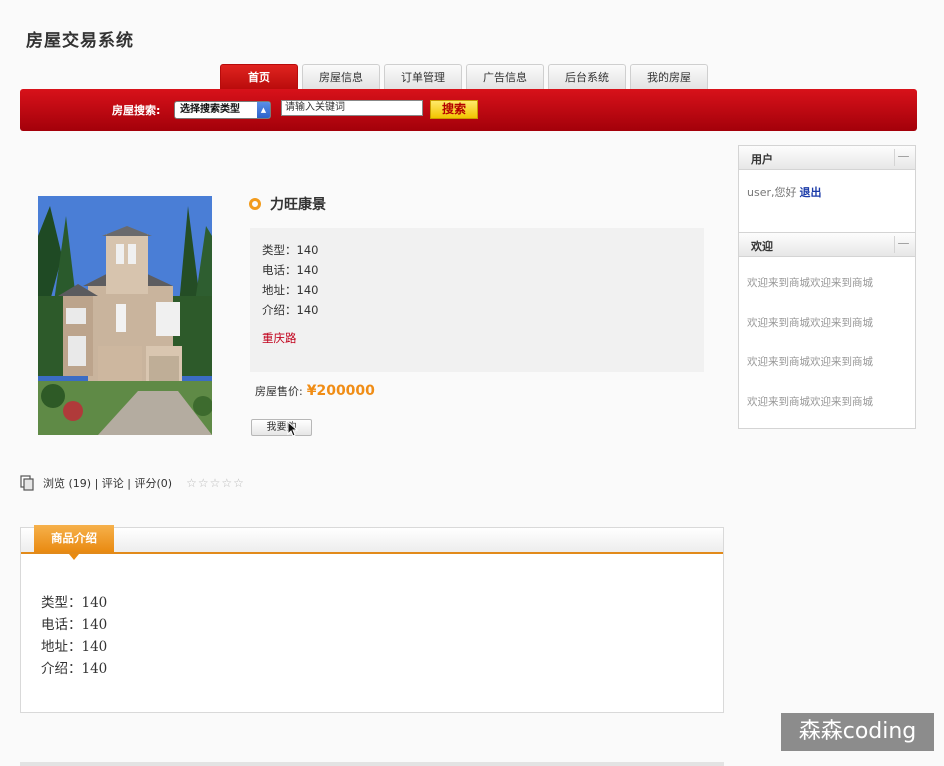  Describe the element at coordinates (372, 542) in the screenshot. I see `intro-section-header: 商品介绍` at that location.